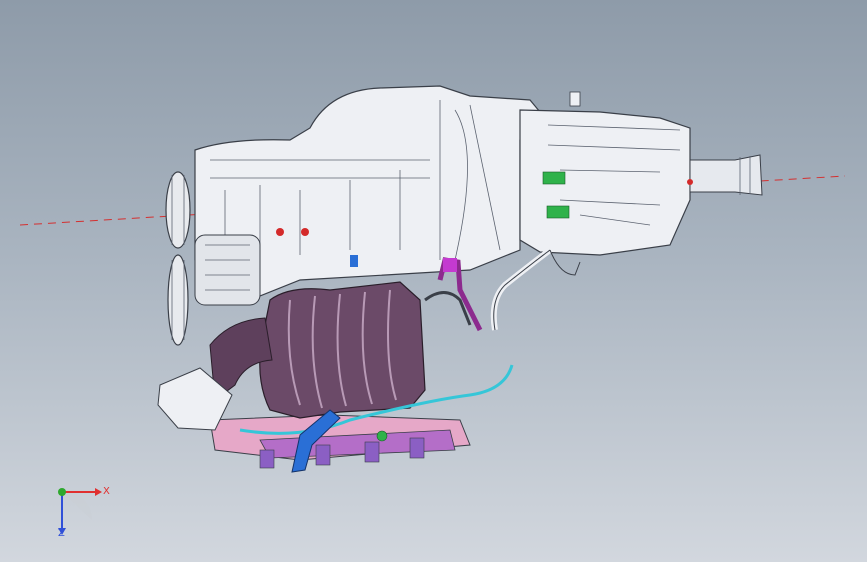 Image resolution: width=867 pixels, height=562 pixels. What do you see at coordinates (382, 436) in the screenshot?
I see `green-sensor` at bounding box center [382, 436].